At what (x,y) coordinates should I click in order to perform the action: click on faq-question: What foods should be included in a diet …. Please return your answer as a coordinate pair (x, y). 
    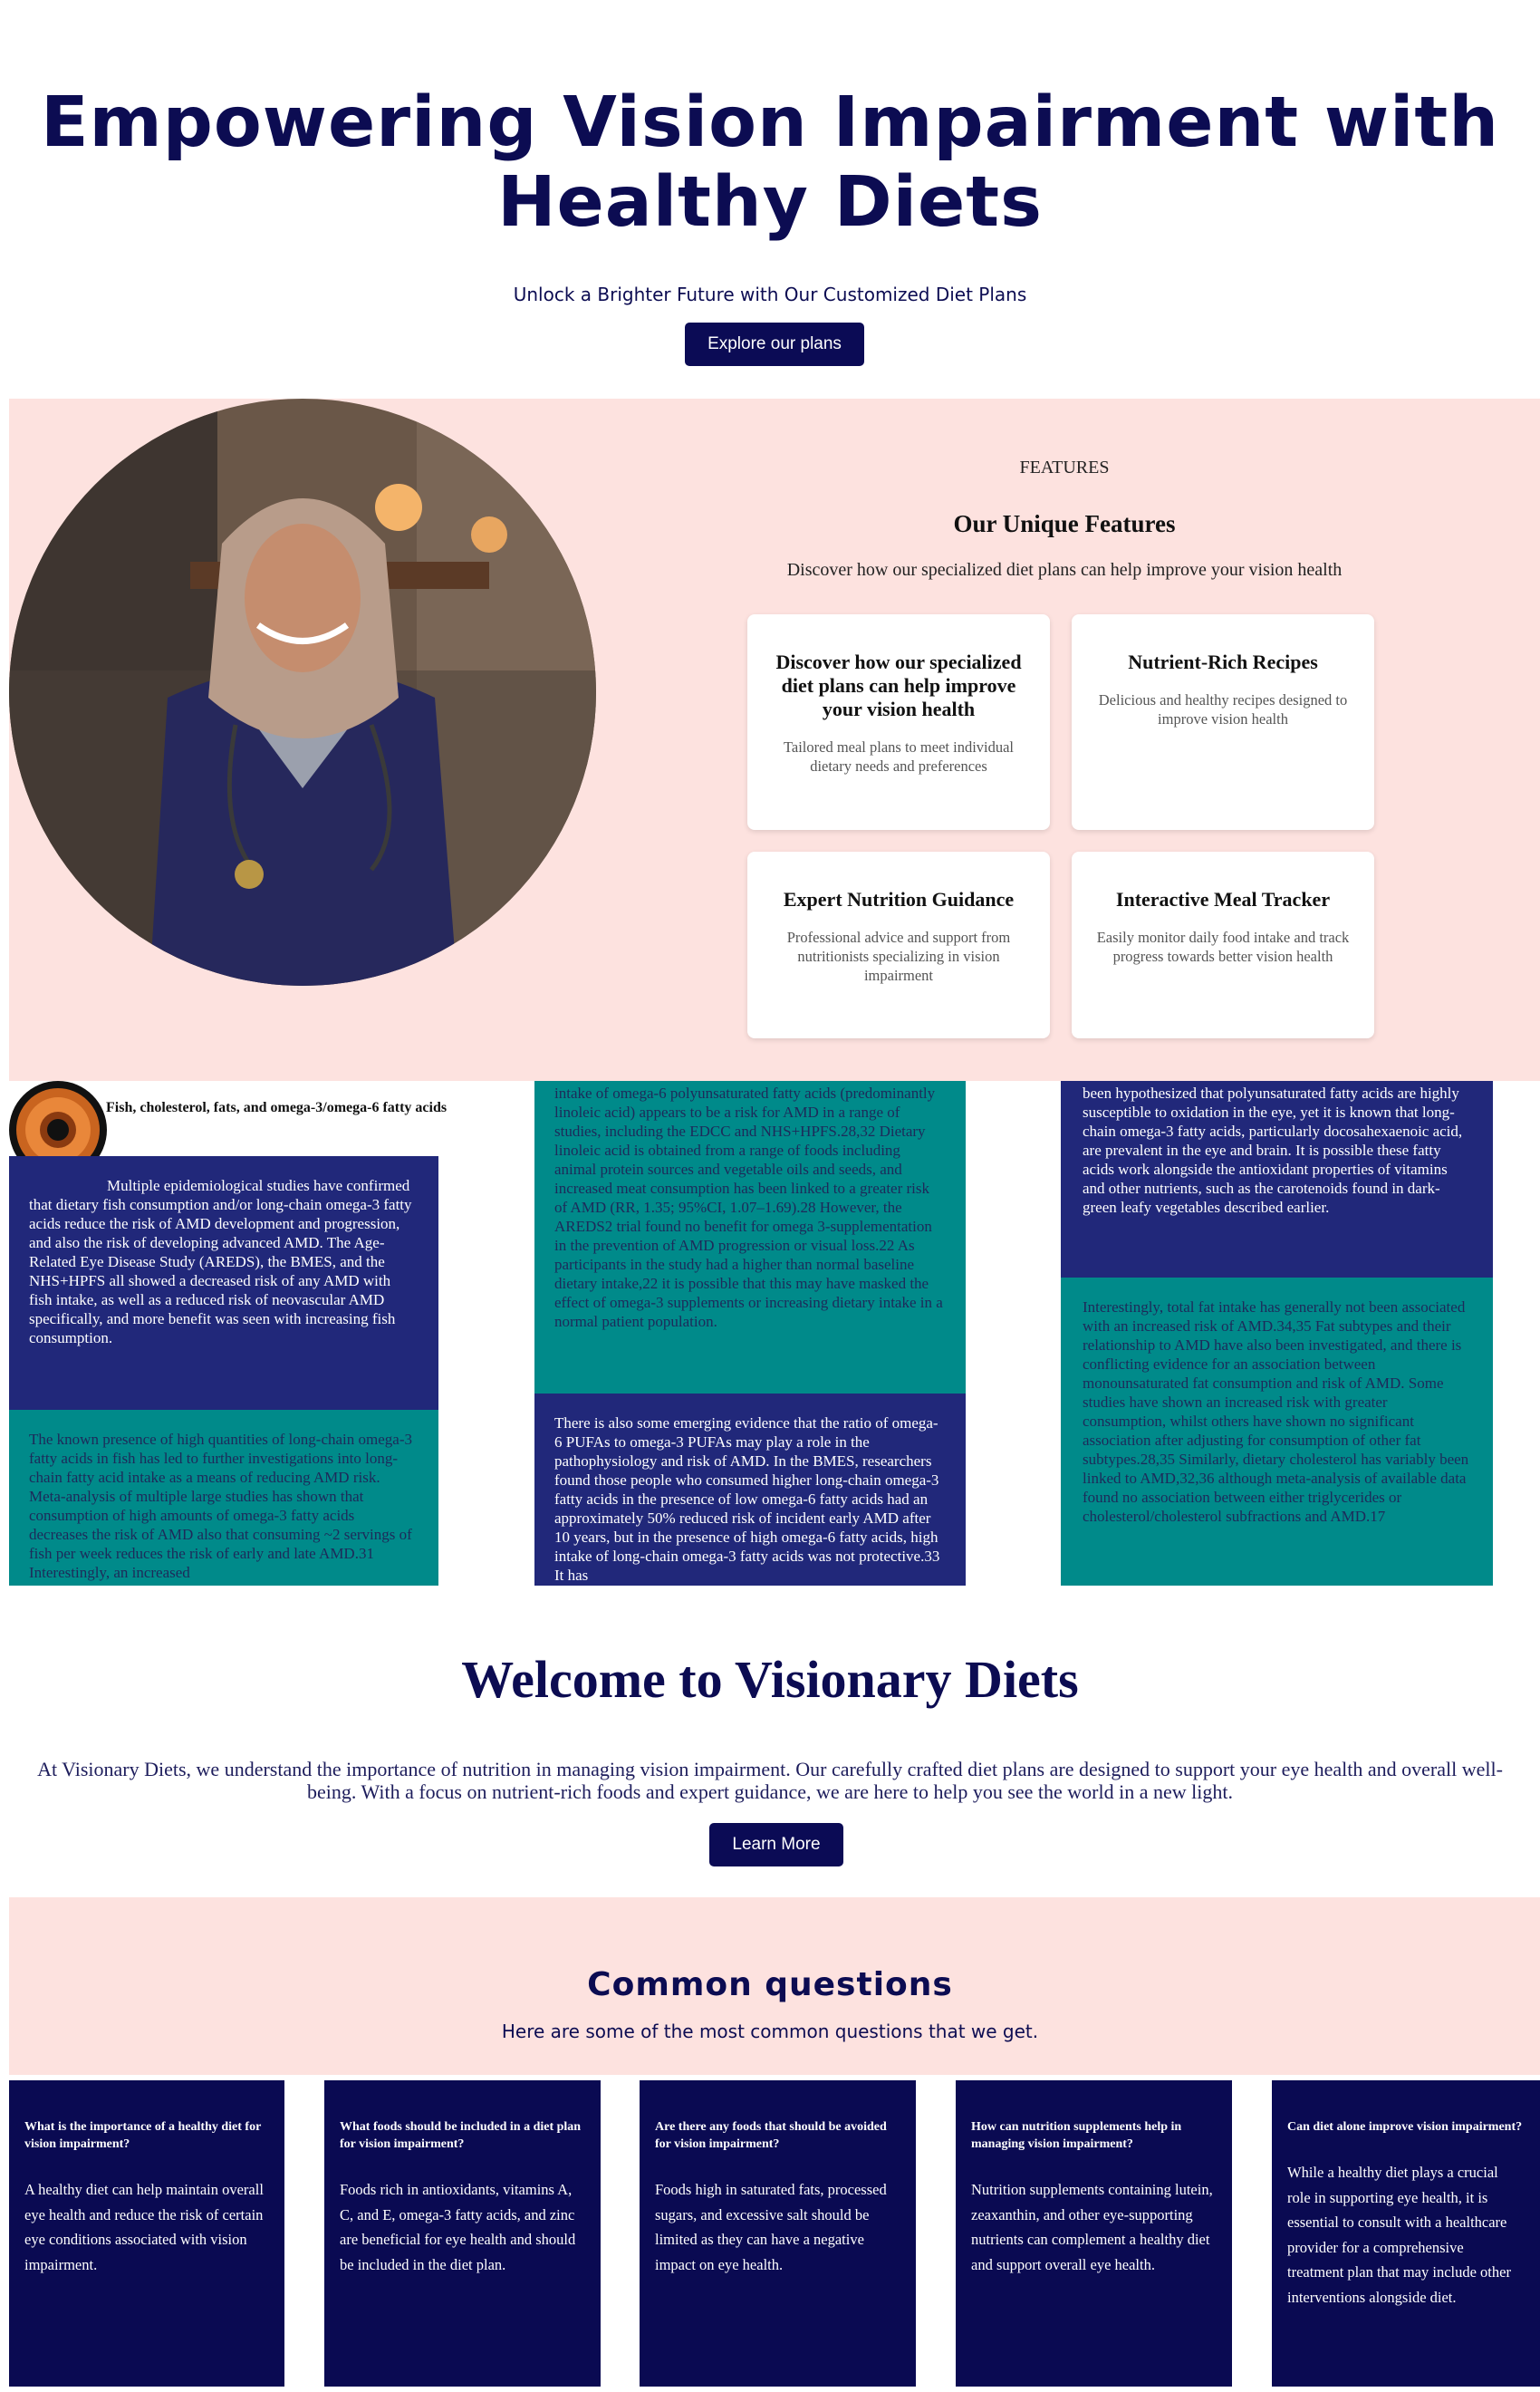
    Looking at the image, I should click on (461, 2135).